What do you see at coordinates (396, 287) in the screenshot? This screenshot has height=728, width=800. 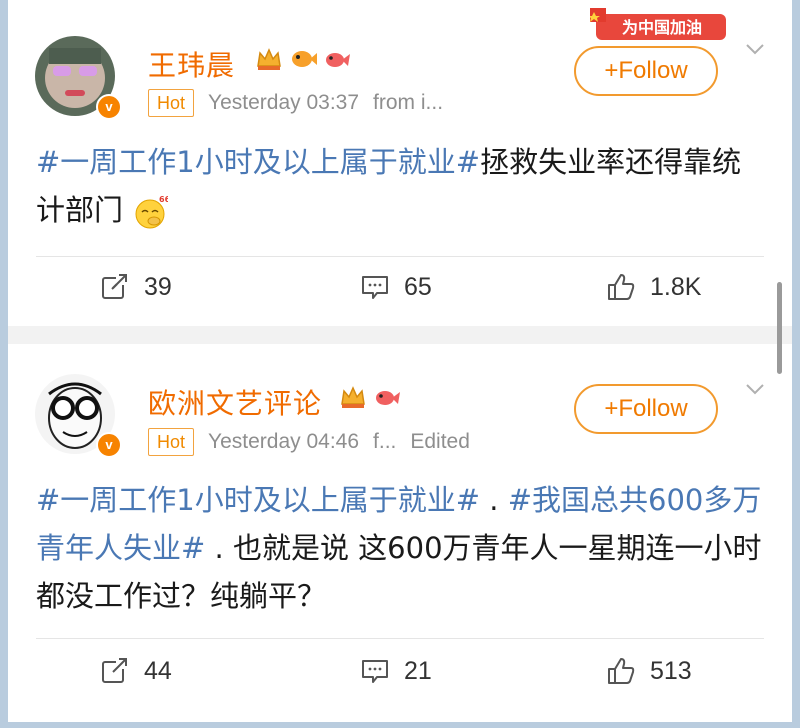 I see `comment-button: 65` at bounding box center [396, 287].